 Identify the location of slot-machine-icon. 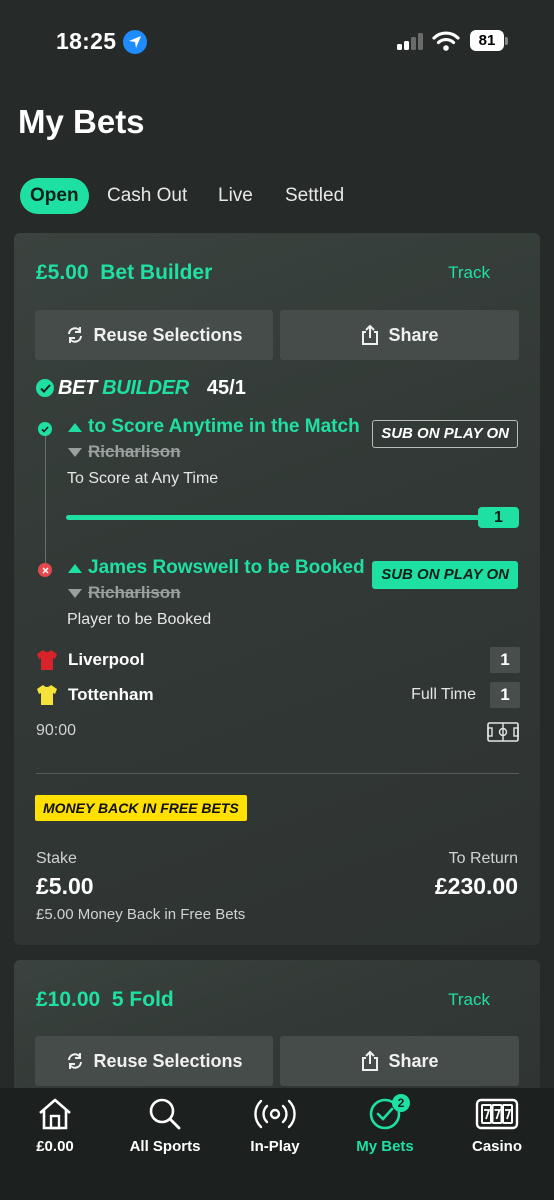
(497, 1114).